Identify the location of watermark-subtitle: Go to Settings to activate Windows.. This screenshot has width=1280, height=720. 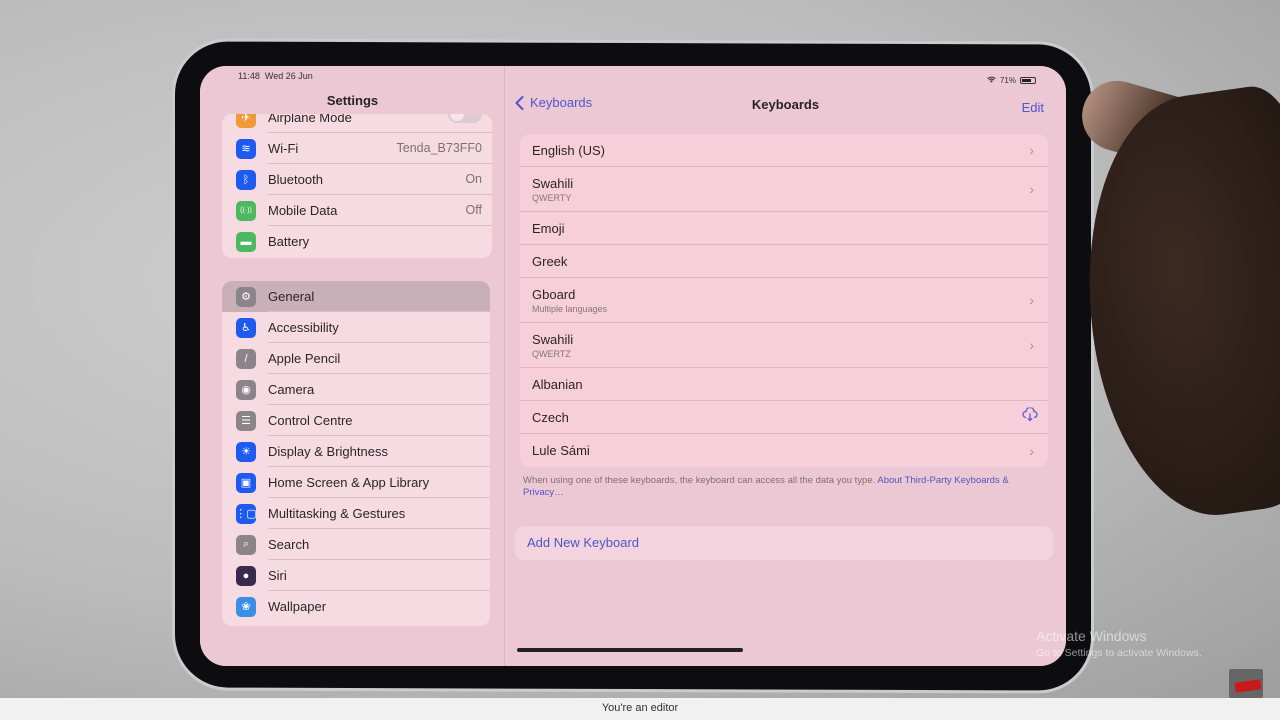
(1119, 653).